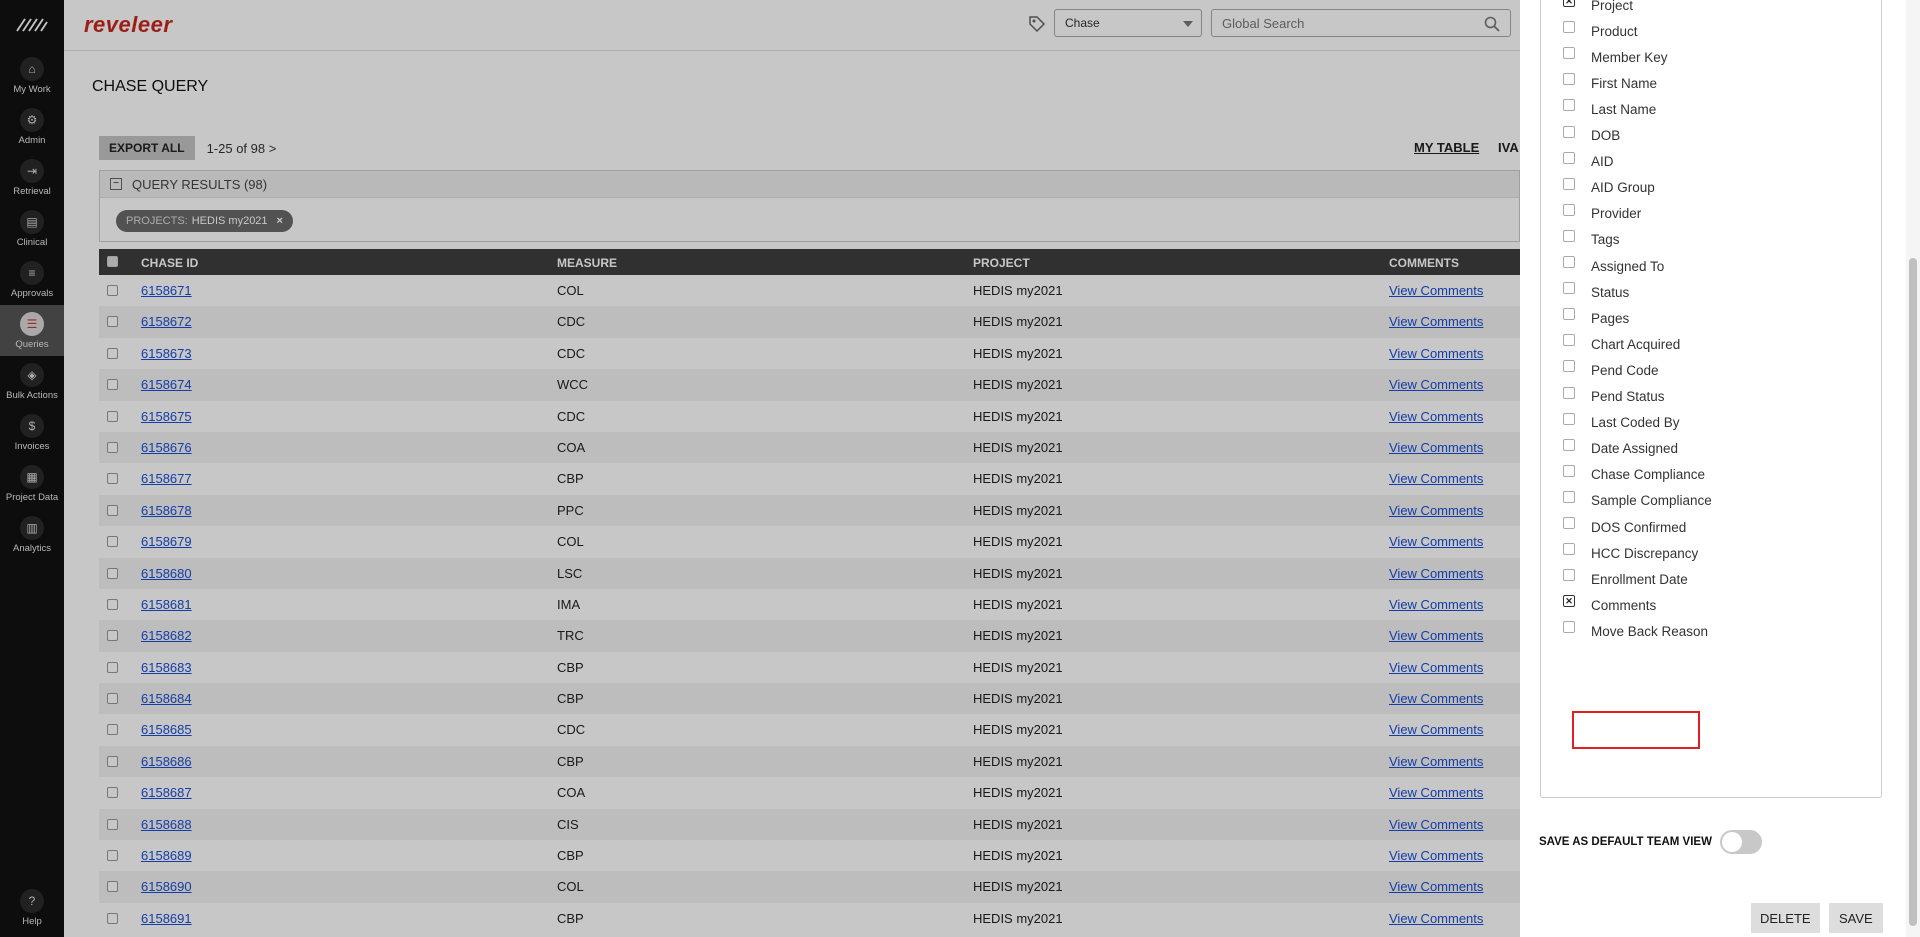  Describe the element at coordinates (166, 635) in the screenshot. I see `chase-id-link: 6158682` at that location.